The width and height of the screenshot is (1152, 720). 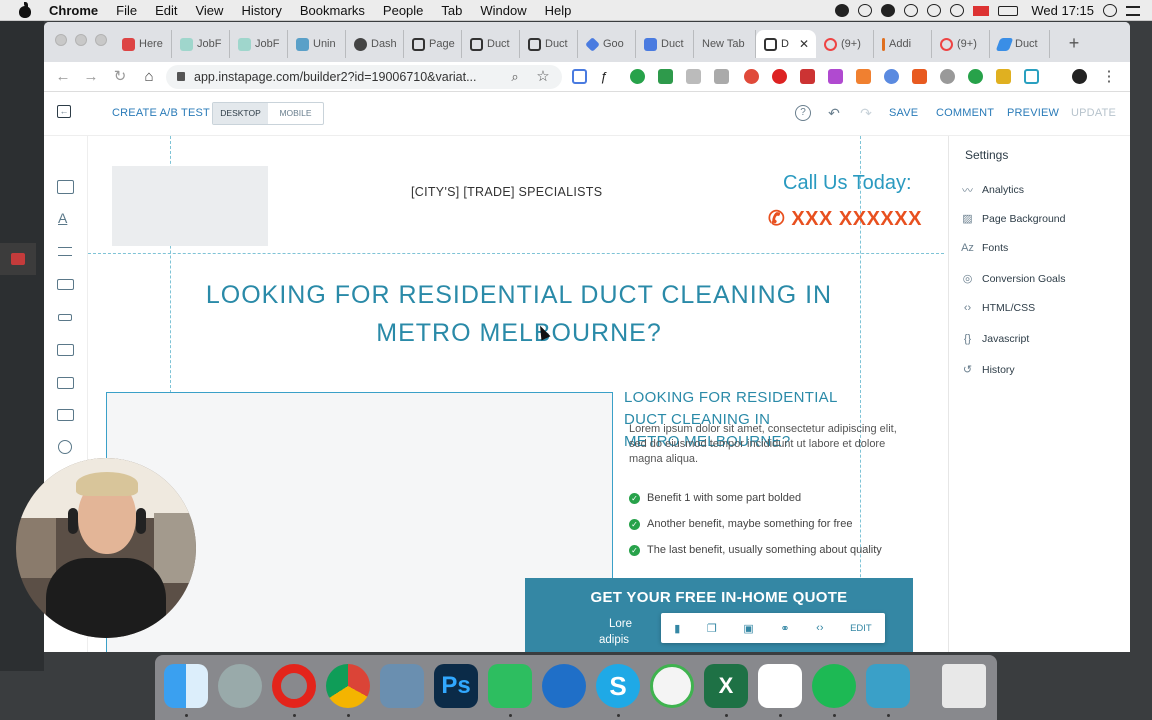 I want to click on edit-button: EDIT, so click(x=861, y=628).